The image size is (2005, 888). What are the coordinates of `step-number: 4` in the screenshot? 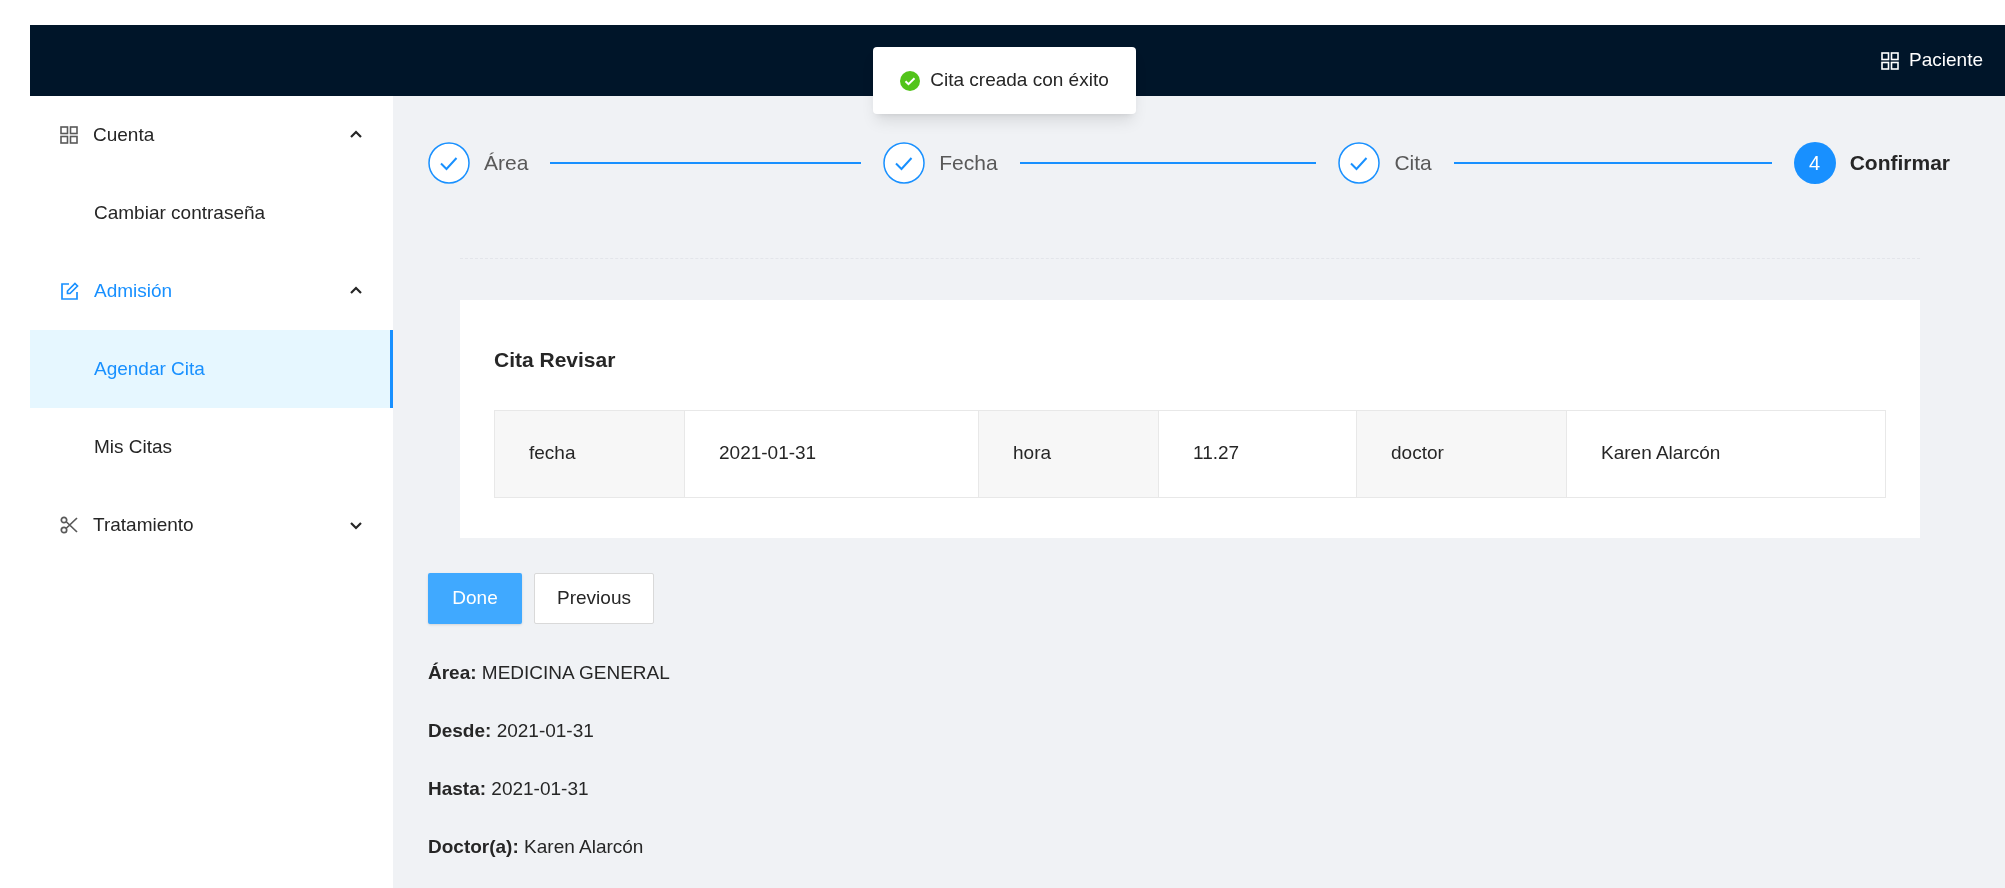 It's located at (1814, 163).